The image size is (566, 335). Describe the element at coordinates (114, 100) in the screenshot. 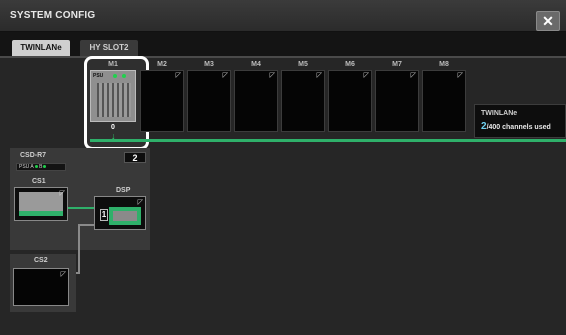

I see `device-front-panel-icon` at that location.